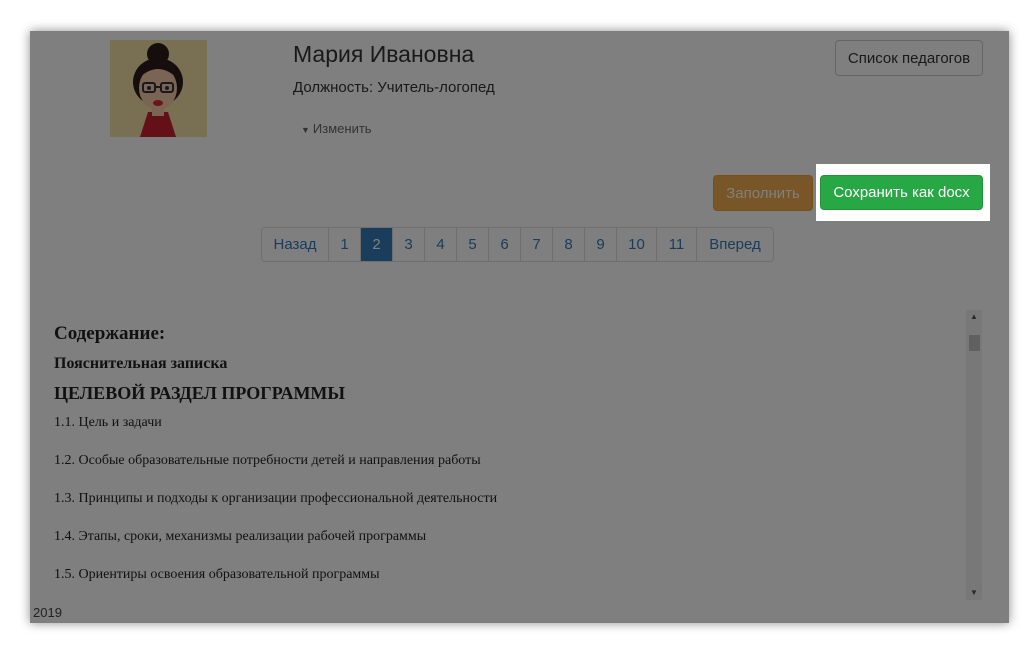 This screenshot has height=653, width=1035. I want to click on save-docx-button: Сохранить как docx, so click(901, 192).